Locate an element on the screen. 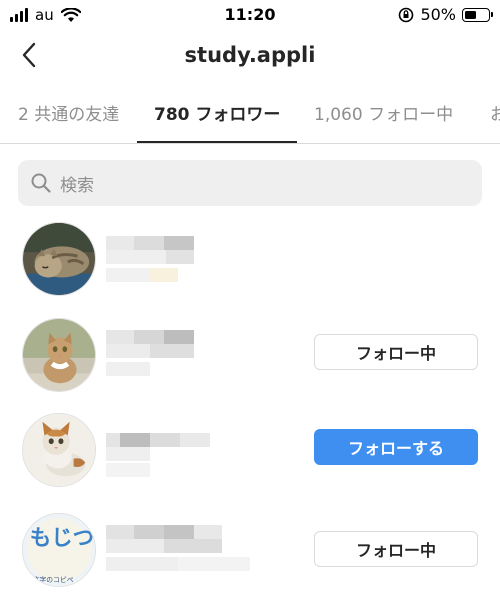 The image size is (500, 598). status-right: 50% is located at coordinates (445, 14).